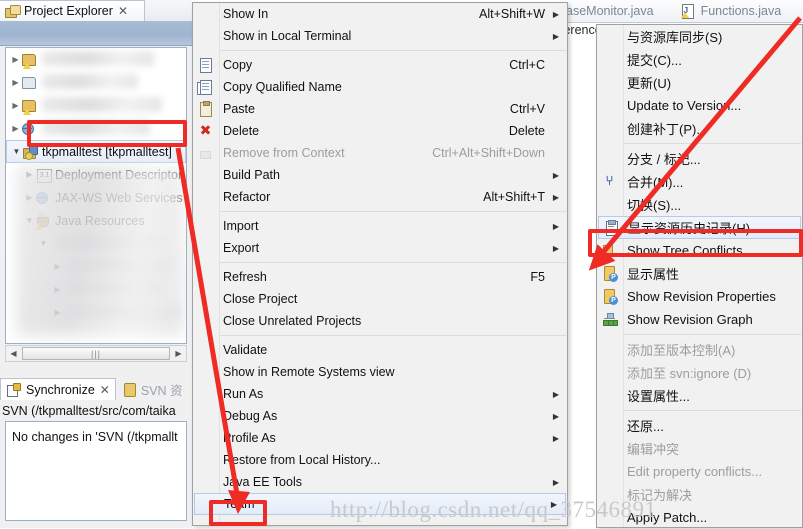 The width and height of the screenshot is (803, 529). Describe the element at coordinates (610, 11) in the screenshot. I see `editor-tab-label-0: aseMonitor.java` at that location.